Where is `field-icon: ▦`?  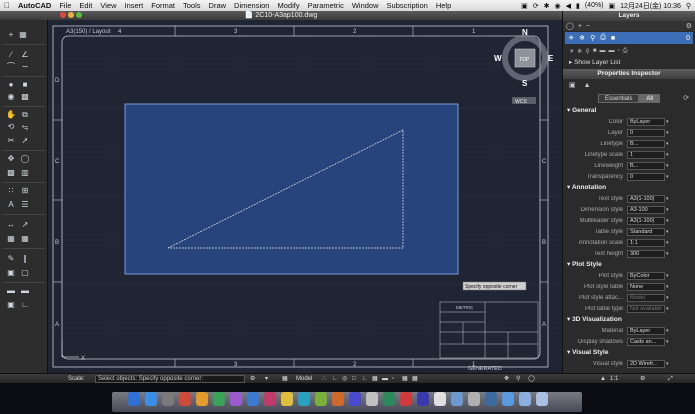 field-icon: ▦ is located at coordinates (25, 239).